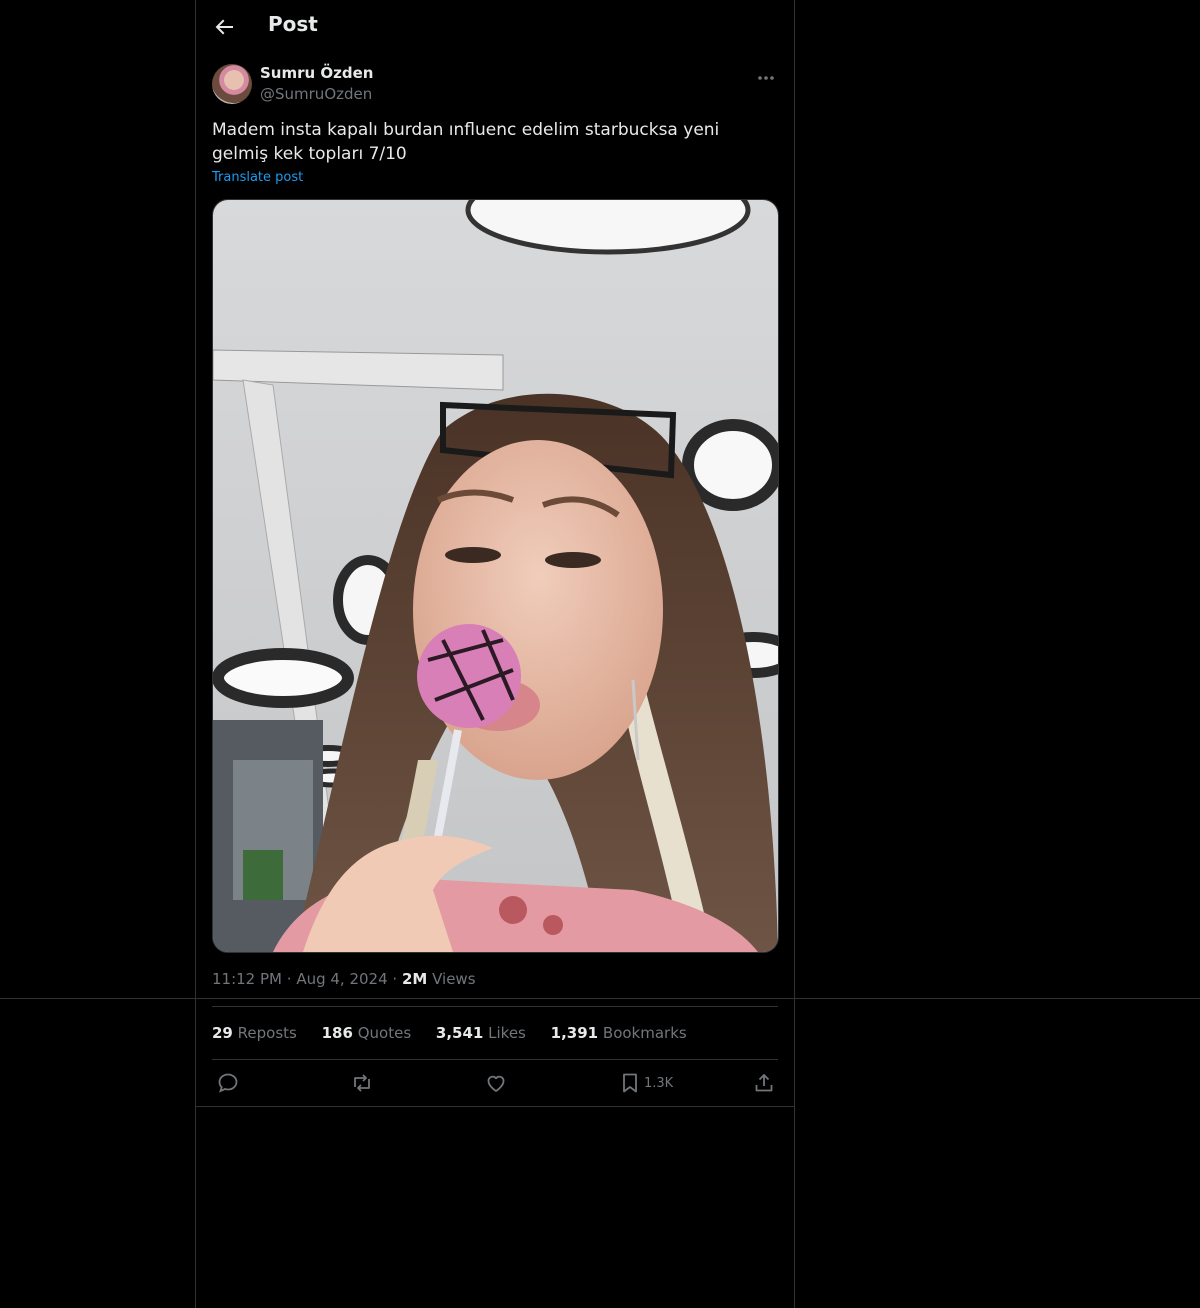 The width and height of the screenshot is (1200, 1308). I want to click on repost-button, so click(362, 1083).